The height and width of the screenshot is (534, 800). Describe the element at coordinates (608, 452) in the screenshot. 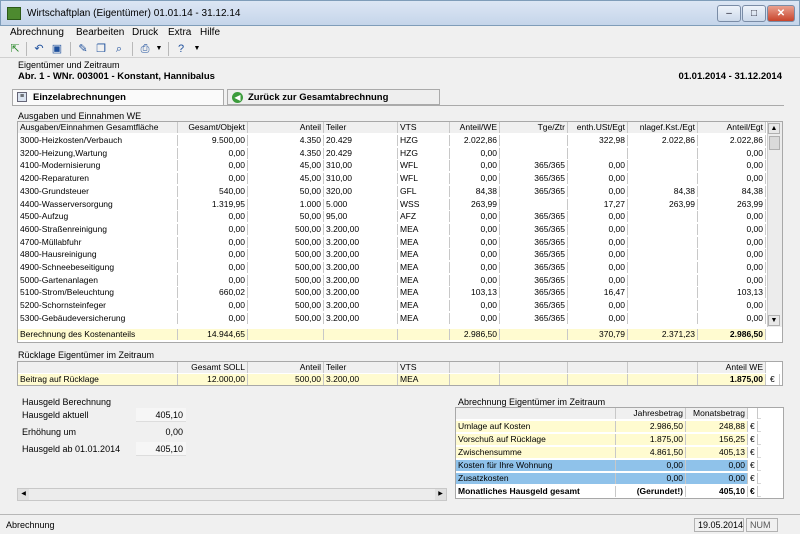

I see `summary-row: Zwischensumme 4.861,50 405,13 €` at that location.